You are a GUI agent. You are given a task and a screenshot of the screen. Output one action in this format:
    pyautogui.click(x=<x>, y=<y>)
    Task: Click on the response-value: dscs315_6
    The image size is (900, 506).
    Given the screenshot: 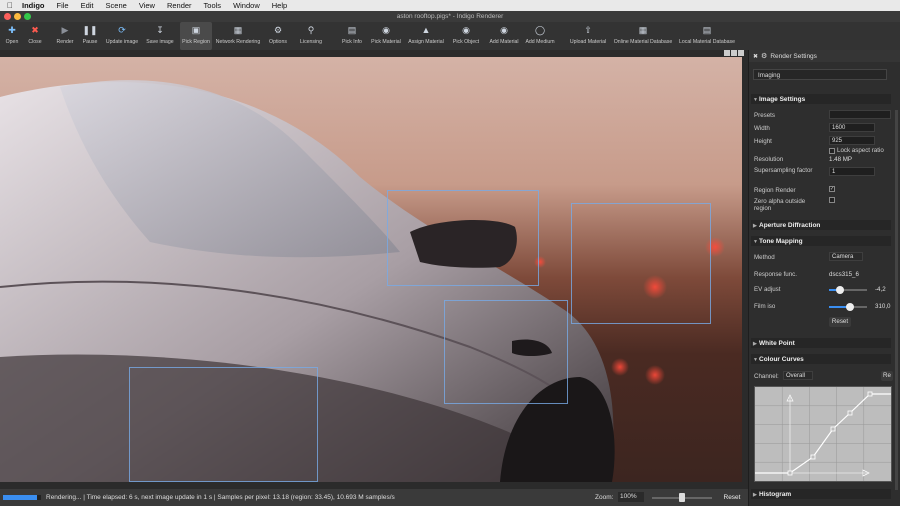 What is the action you would take?
    pyautogui.click(x=844, y=274)
    